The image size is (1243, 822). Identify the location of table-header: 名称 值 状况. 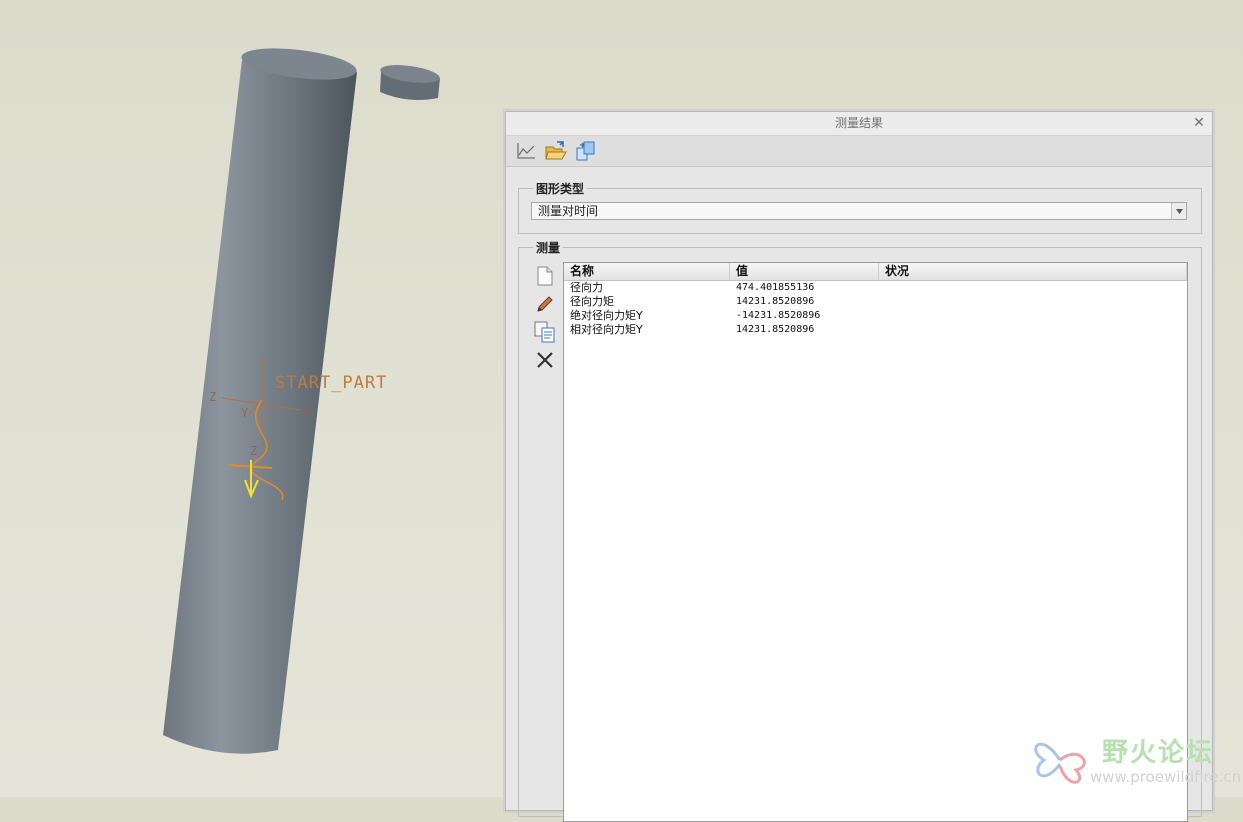
(875, 272).